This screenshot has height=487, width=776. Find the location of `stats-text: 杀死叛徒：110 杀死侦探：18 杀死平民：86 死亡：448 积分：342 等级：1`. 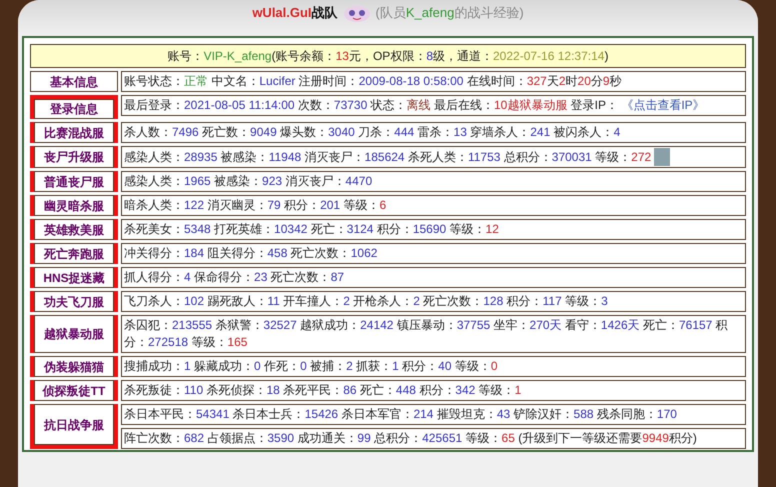

stats-text: 杀死叛徒：110 杀死侦探：18 杀死平民：86 死亡：448 积分：342 等级：1 is located at coordinates (323, 390).